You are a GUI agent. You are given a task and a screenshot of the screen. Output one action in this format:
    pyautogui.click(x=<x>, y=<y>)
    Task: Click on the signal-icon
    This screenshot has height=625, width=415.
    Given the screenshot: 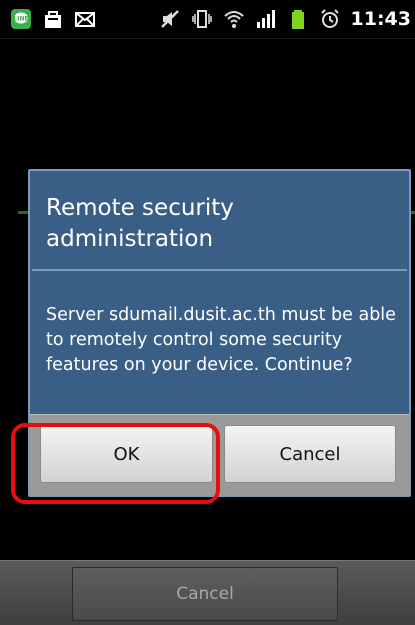 What is the action you would take?
    pyautogui.click(x=266, y=19)
    